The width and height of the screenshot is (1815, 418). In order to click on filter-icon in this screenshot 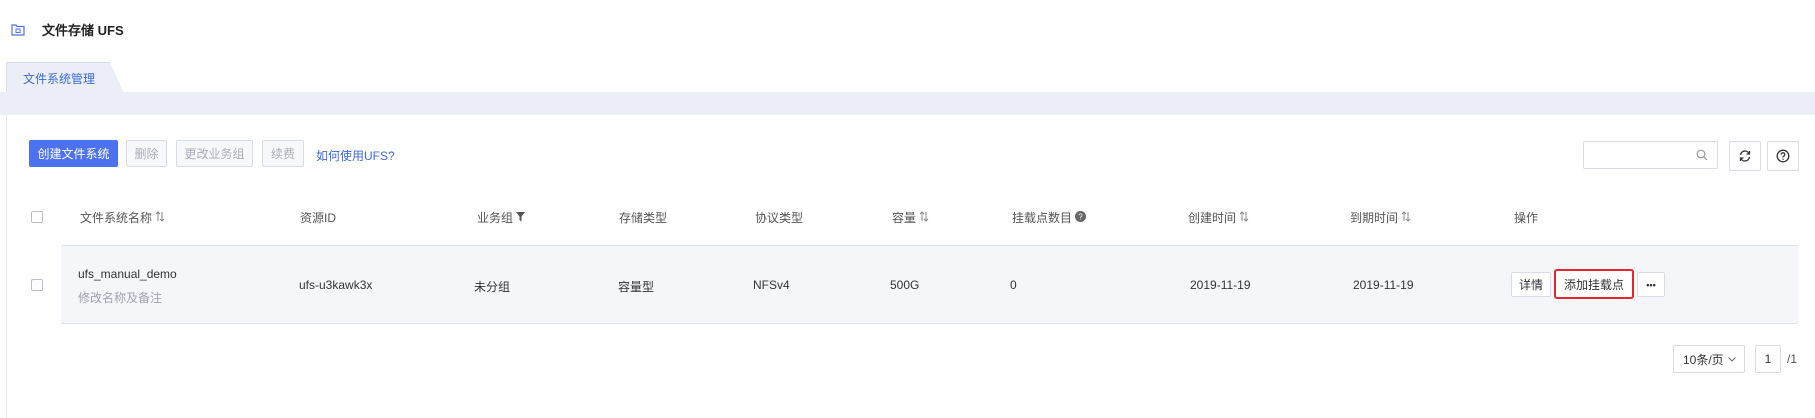, I will do `click(521, 217)`.